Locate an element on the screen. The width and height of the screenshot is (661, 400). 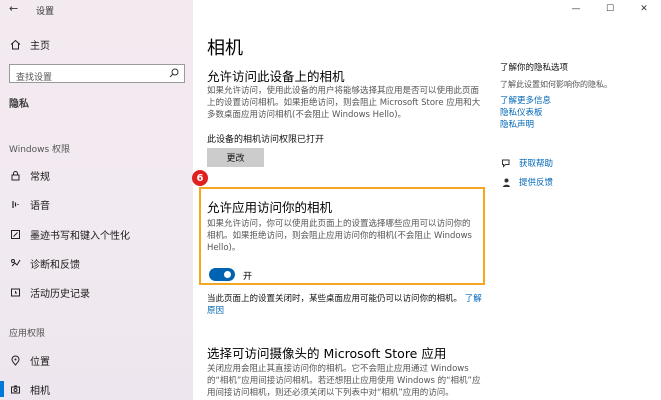
nav-diagnostics-label: 诊断和反馈 is located at coordinates (55, 265).